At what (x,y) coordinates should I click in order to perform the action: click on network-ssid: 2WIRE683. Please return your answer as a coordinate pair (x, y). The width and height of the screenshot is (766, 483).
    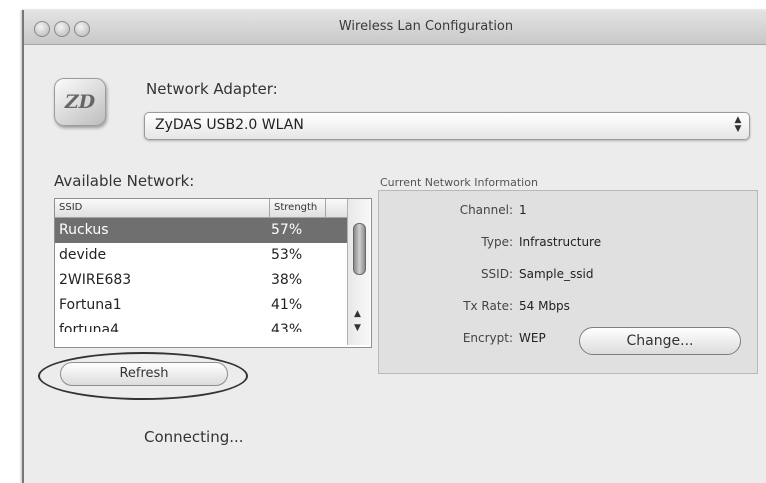
    Looking at the image, I should click on (95, 280).